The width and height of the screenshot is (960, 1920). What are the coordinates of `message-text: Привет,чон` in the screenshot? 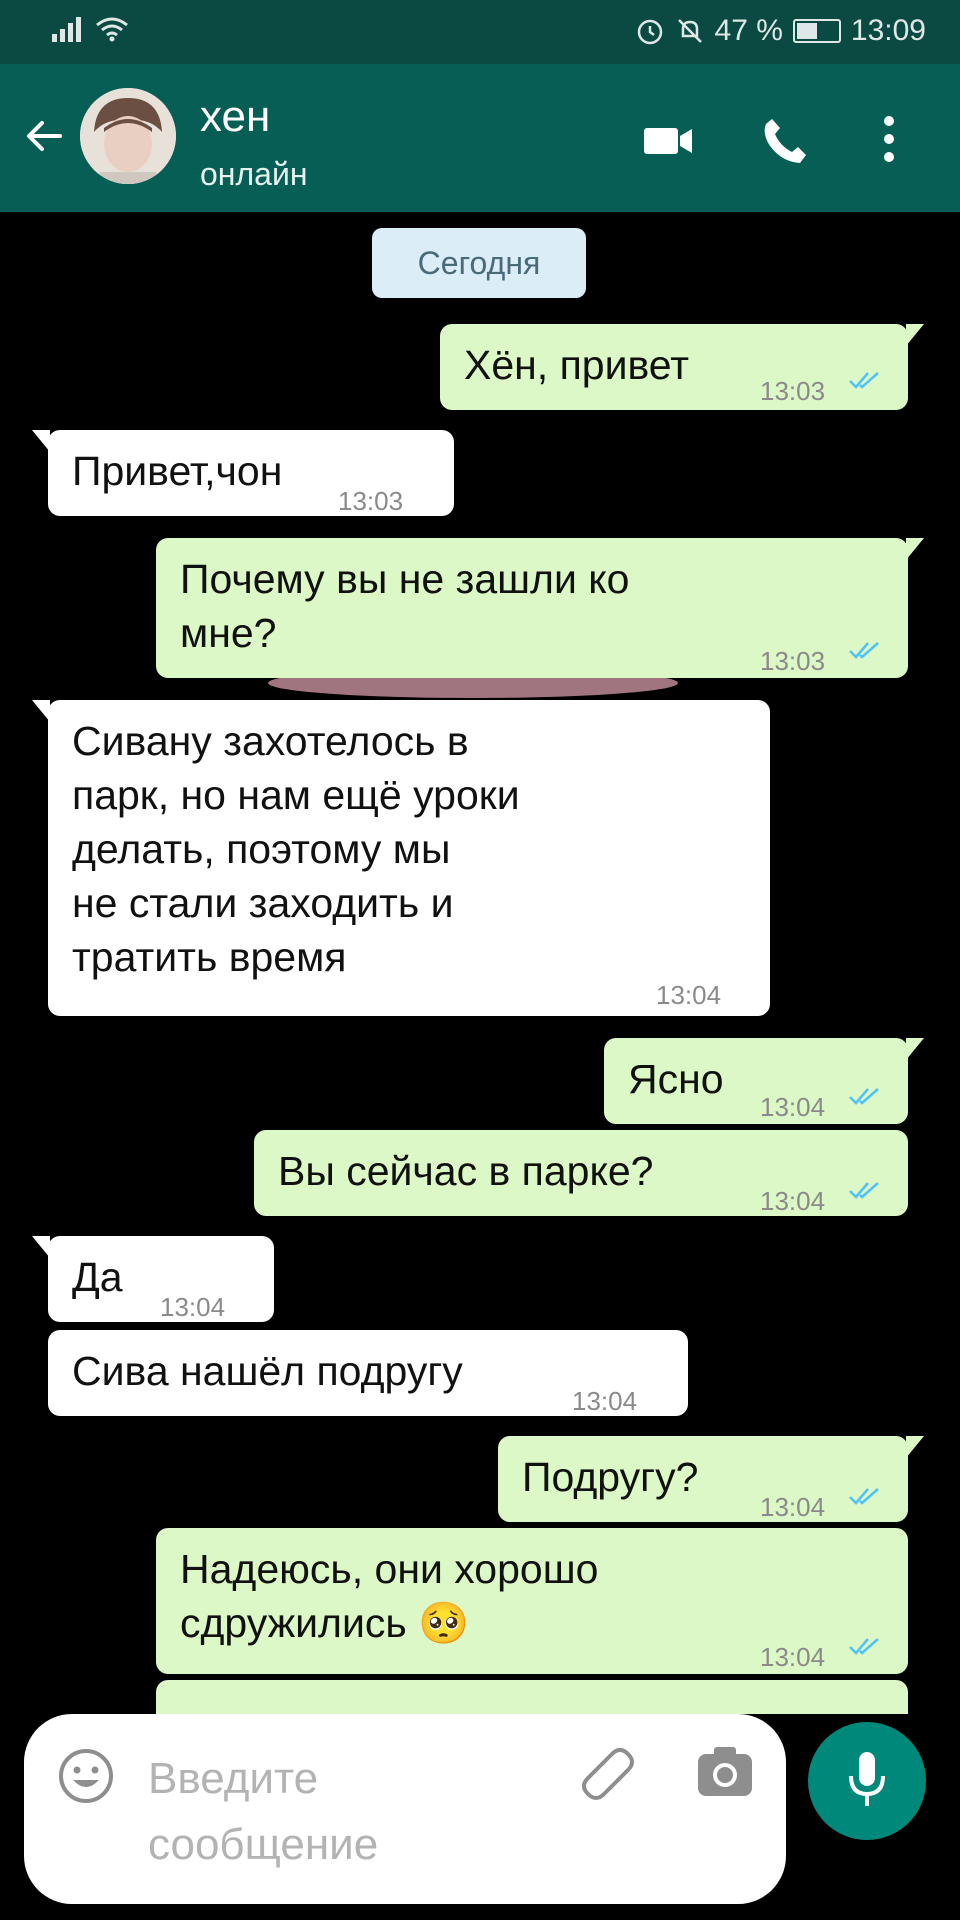 It's located at (177, 471).